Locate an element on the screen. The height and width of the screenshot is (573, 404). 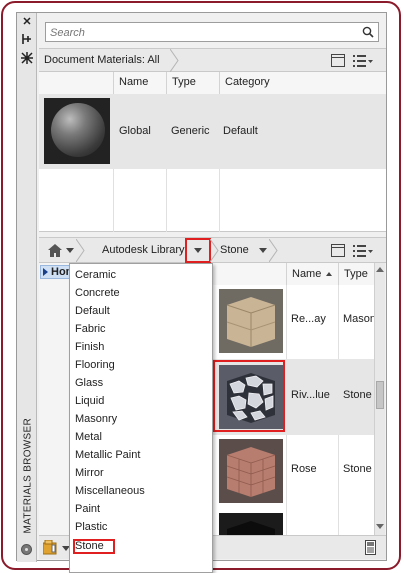
library-bar: Autodesk Library Stone is located at coordinates (212, 250).